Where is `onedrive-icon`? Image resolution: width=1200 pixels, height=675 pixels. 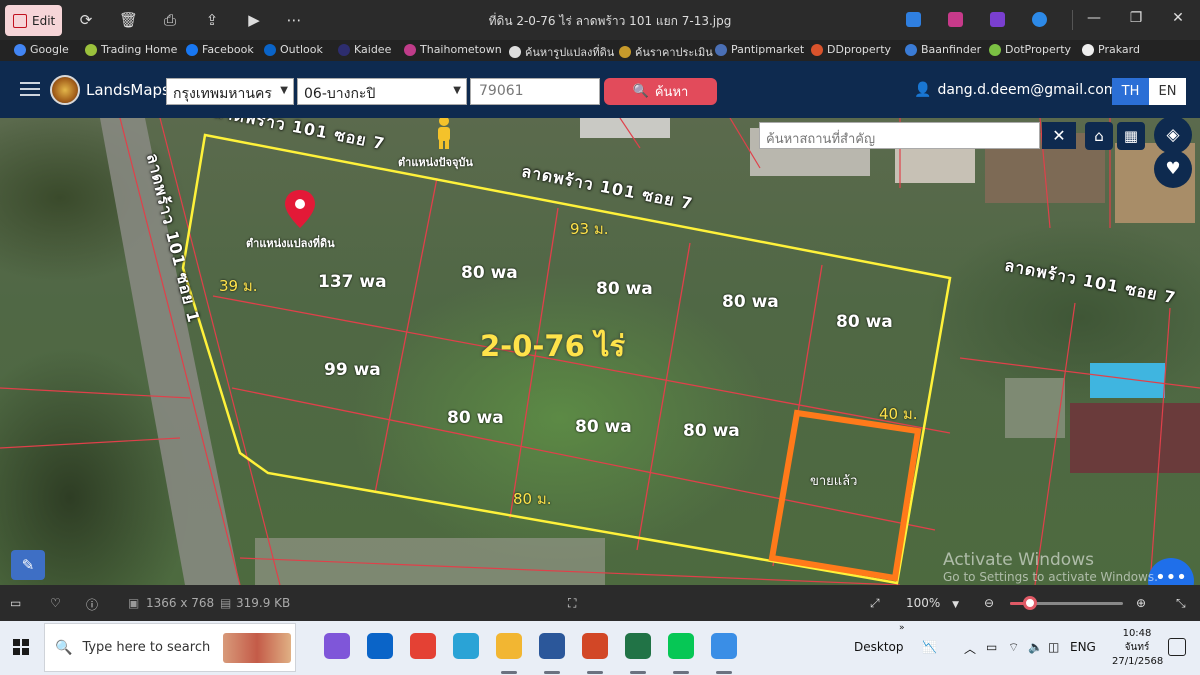 onedrive-icon is located at coordinates (1039, 19).